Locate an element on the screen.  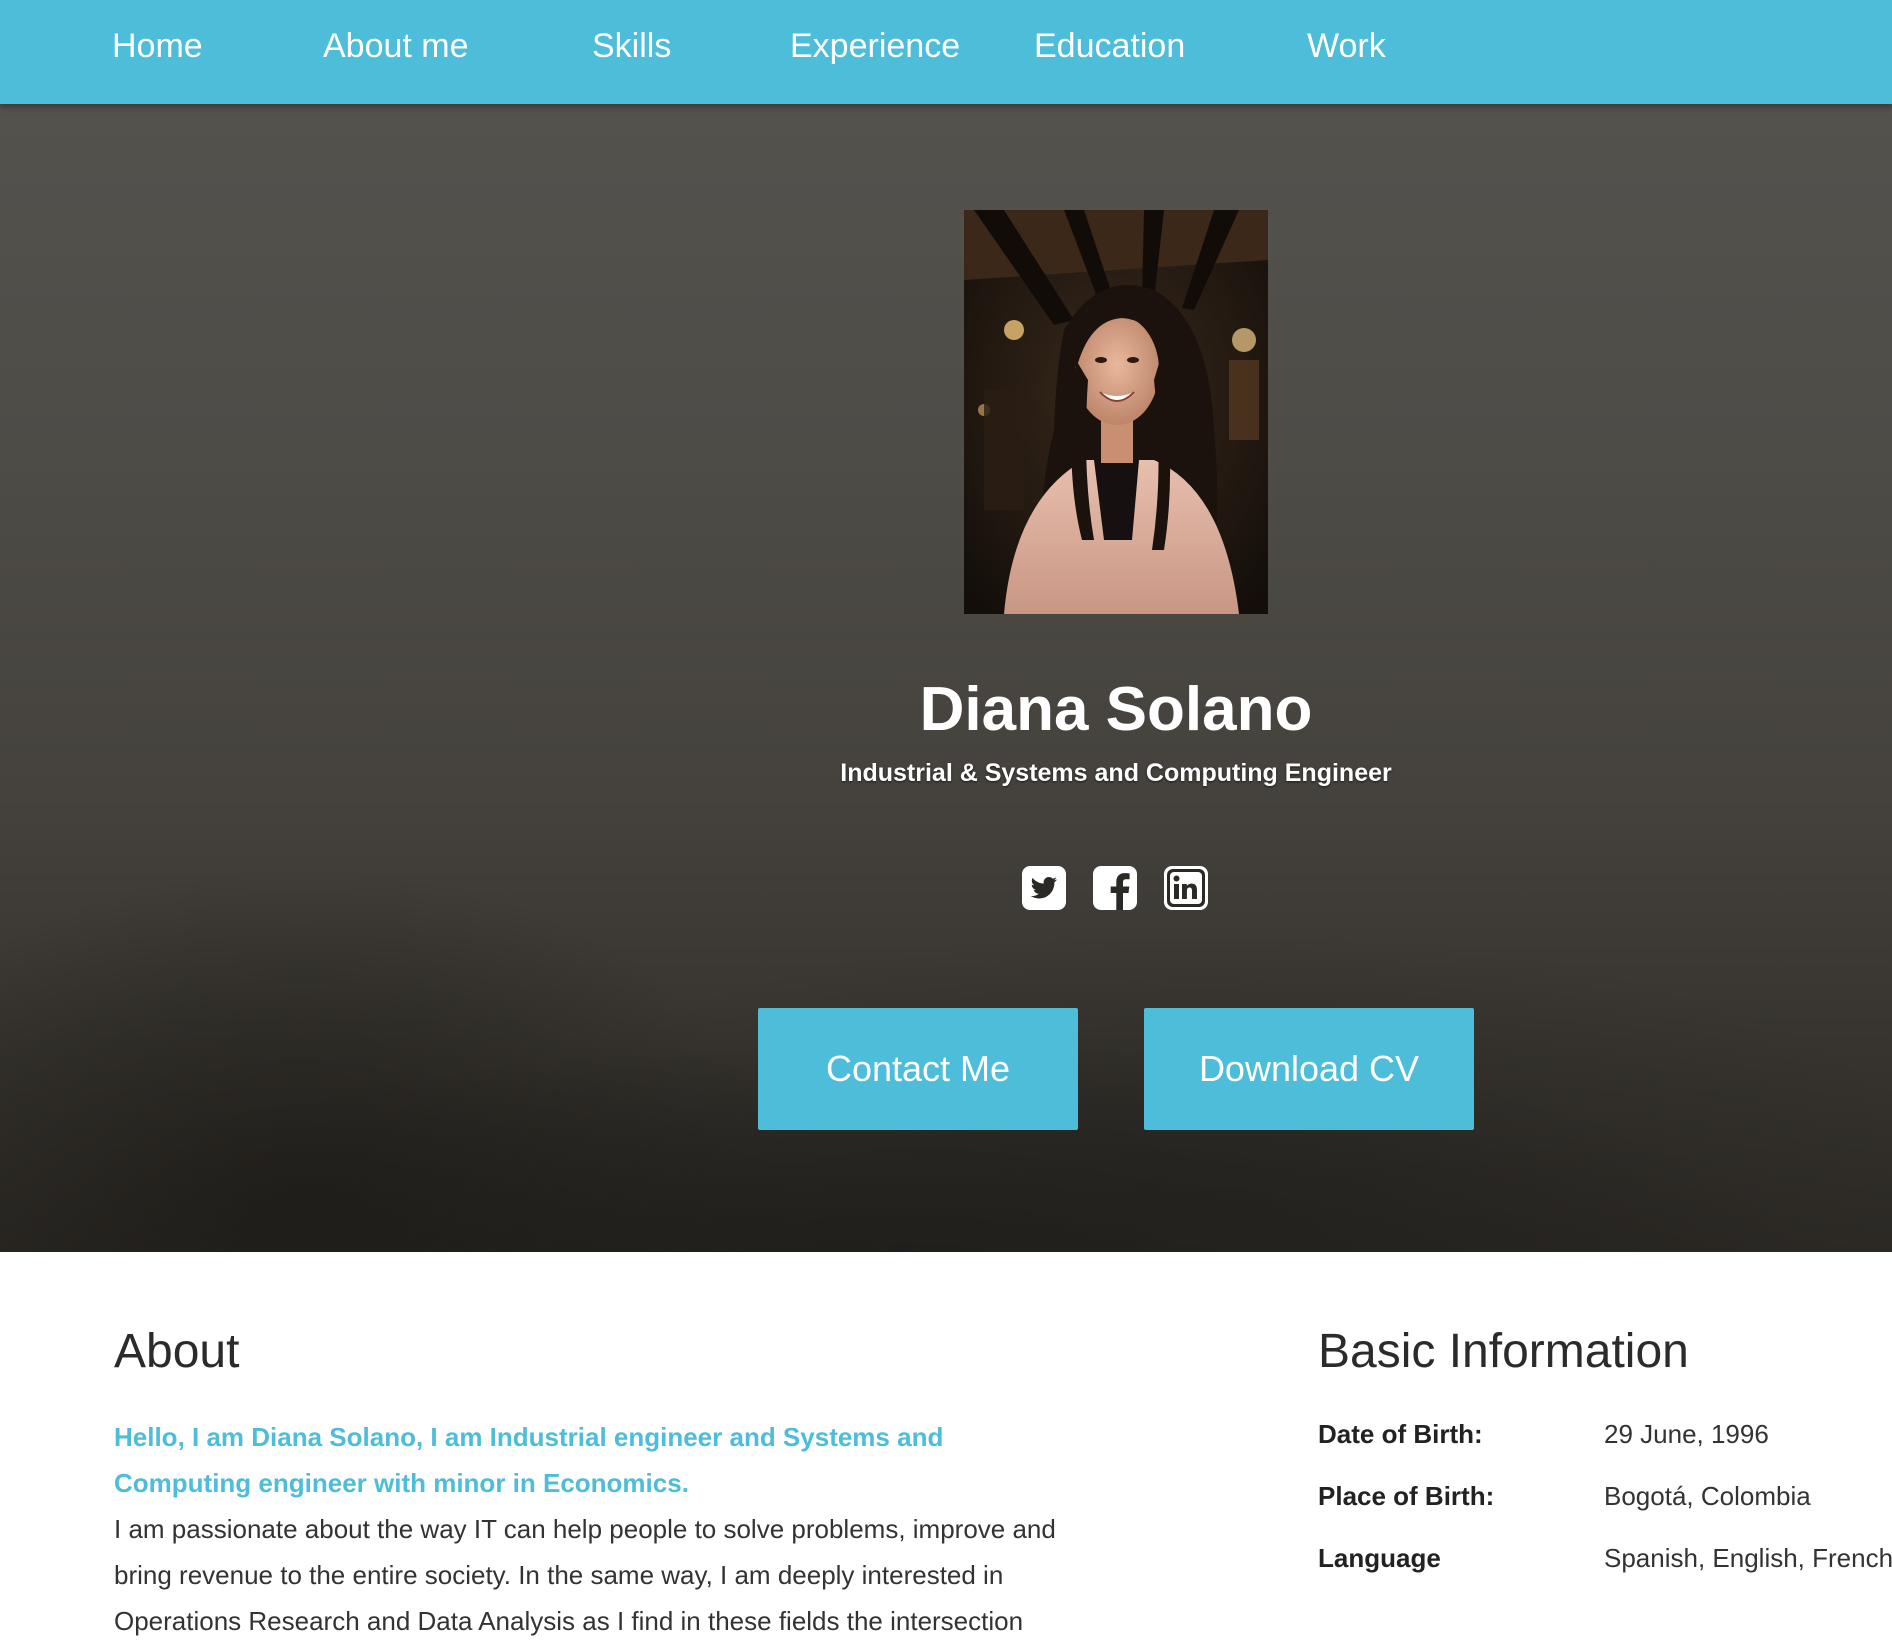
info-row-place-of-birth: Place of Birth: Bogotá, Colombia is located at coordinates (1605, 1496).